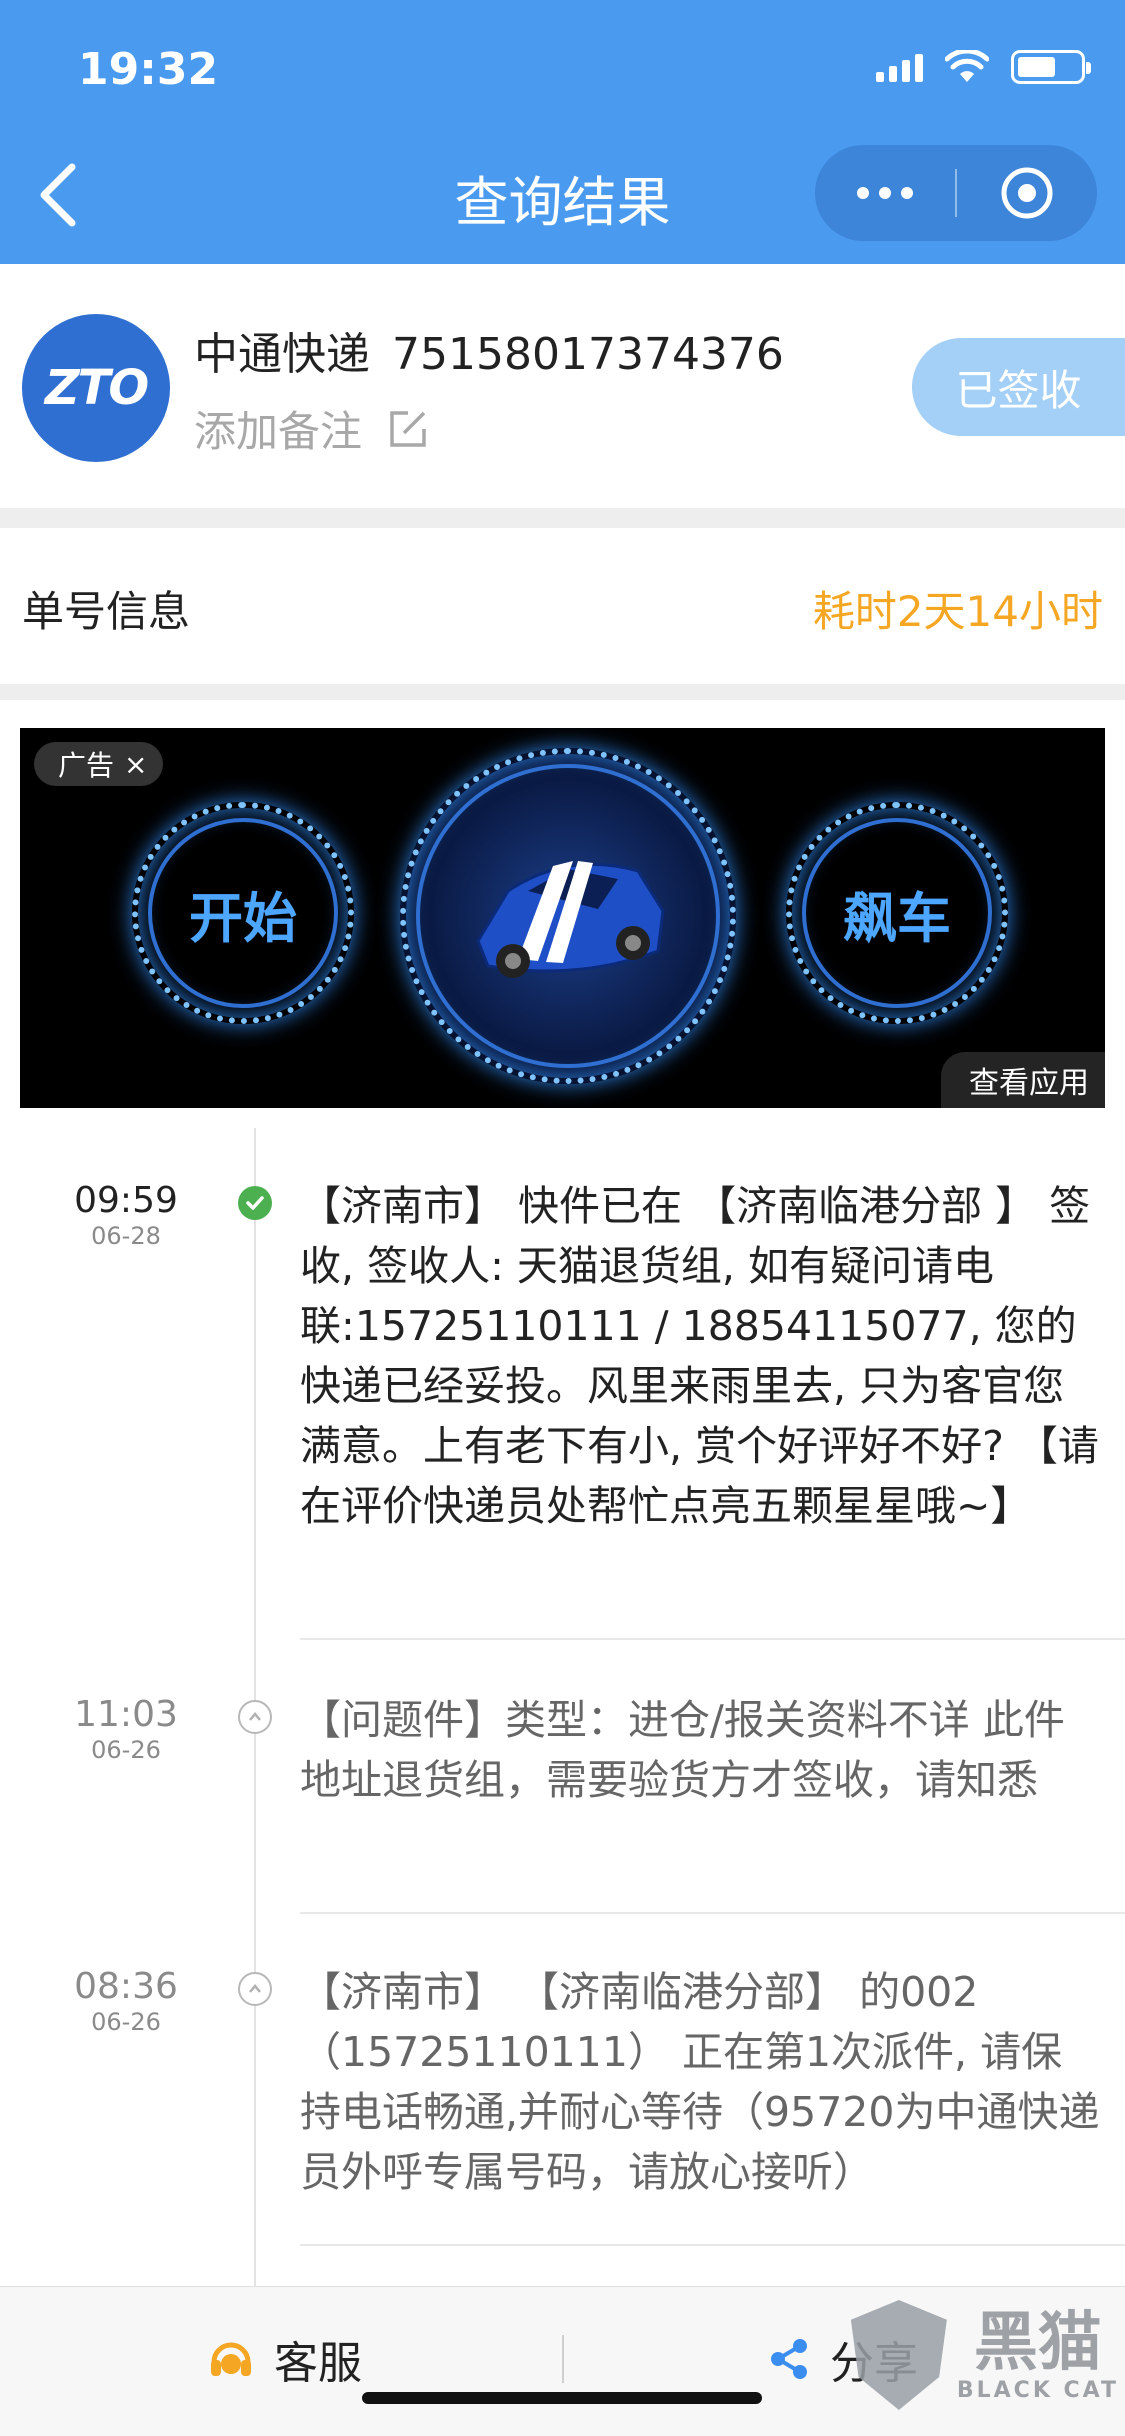  I want to click on share-icon, so click(789, 2359).